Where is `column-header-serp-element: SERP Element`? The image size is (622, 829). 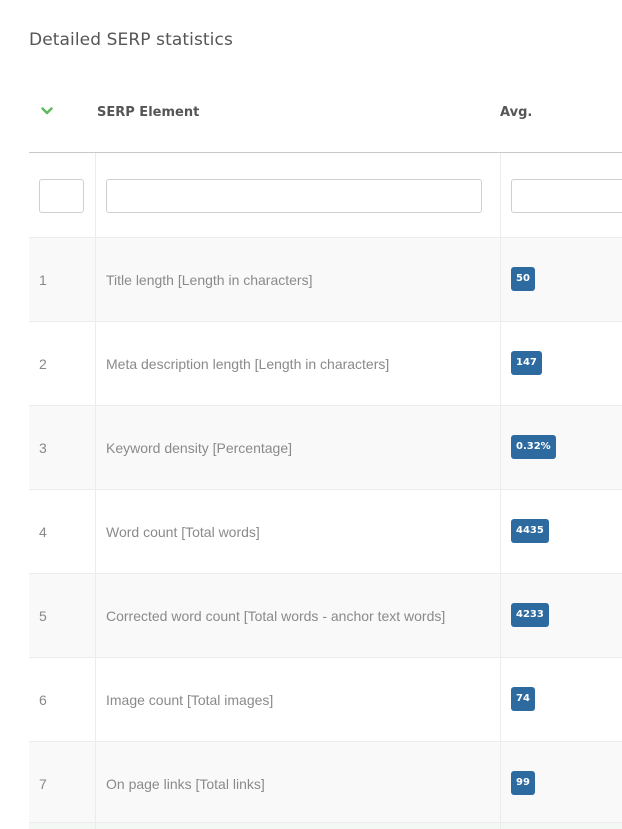 column-header-serp-element: SERP Element is located at coordinates (148, 112).